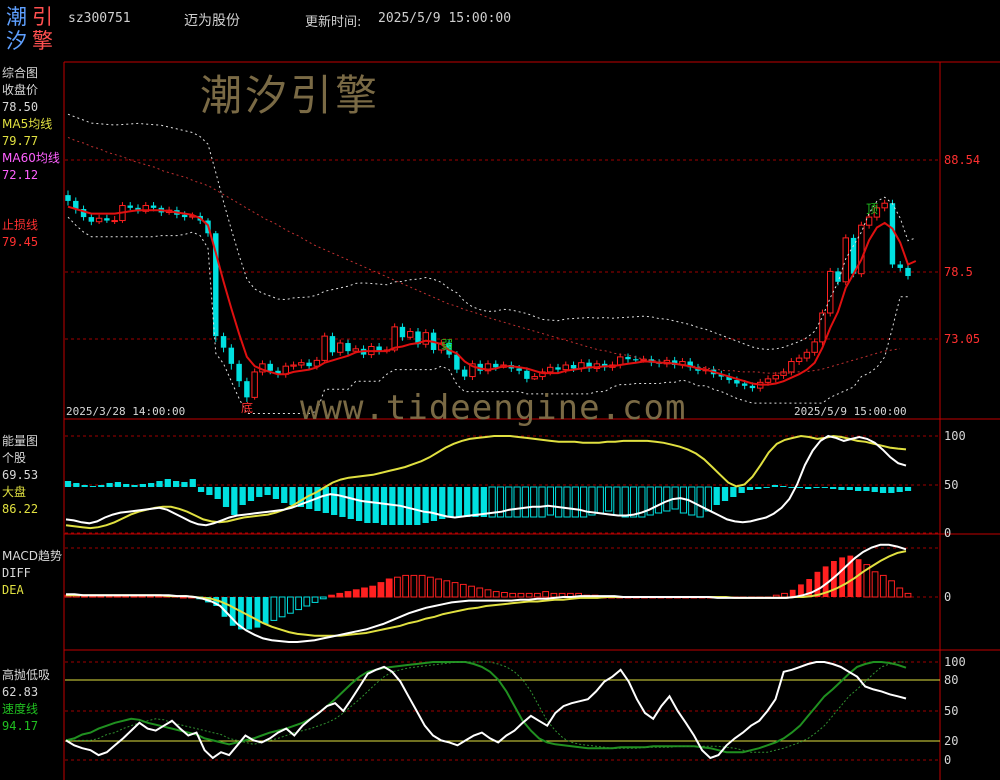 Image resolution: width=1000 pixels, height=780 pixels. I want to click on speed-line-lag, so click(486, 707).